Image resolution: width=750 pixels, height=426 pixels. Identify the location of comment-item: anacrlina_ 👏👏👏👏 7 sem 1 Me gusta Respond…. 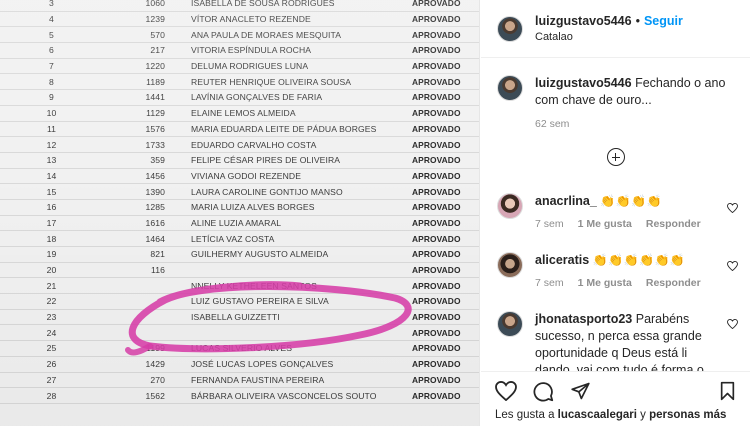
(619, 211).